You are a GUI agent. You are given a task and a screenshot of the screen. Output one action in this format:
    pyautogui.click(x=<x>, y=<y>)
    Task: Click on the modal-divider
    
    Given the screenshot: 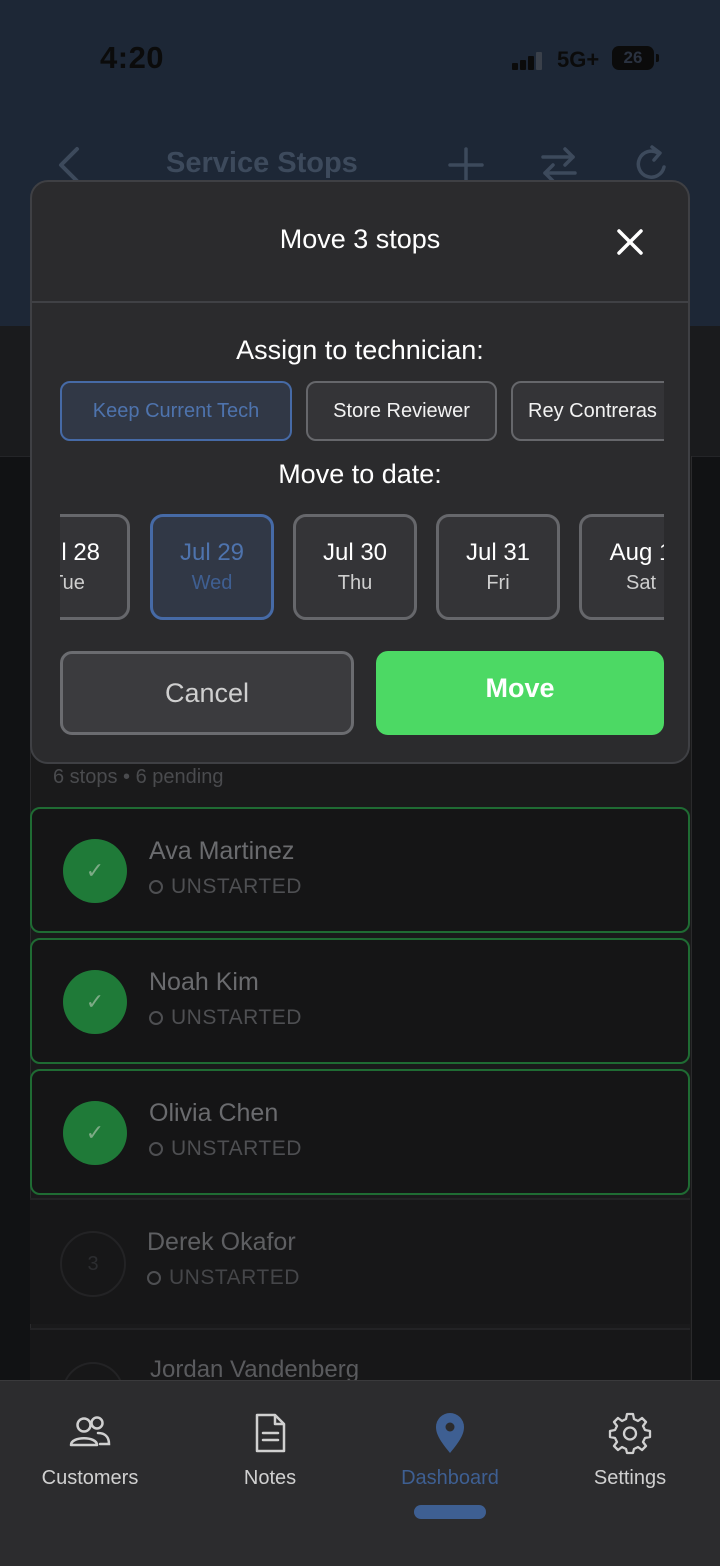 What is the action you would take?
    pyautogui.click(x=360, y=302)
    